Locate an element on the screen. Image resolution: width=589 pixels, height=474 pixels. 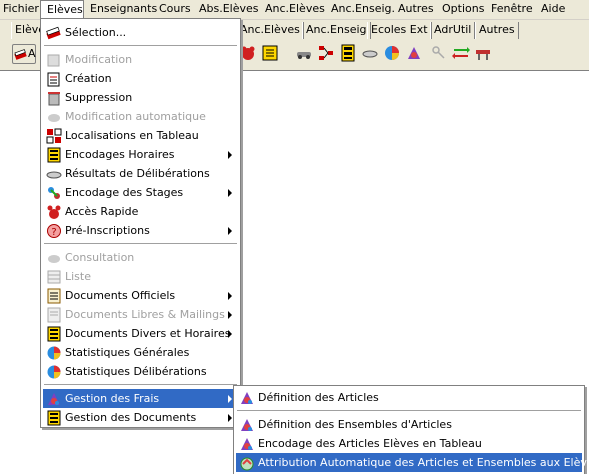
menu-label: Enseignants is located at coordinates (124, 8).